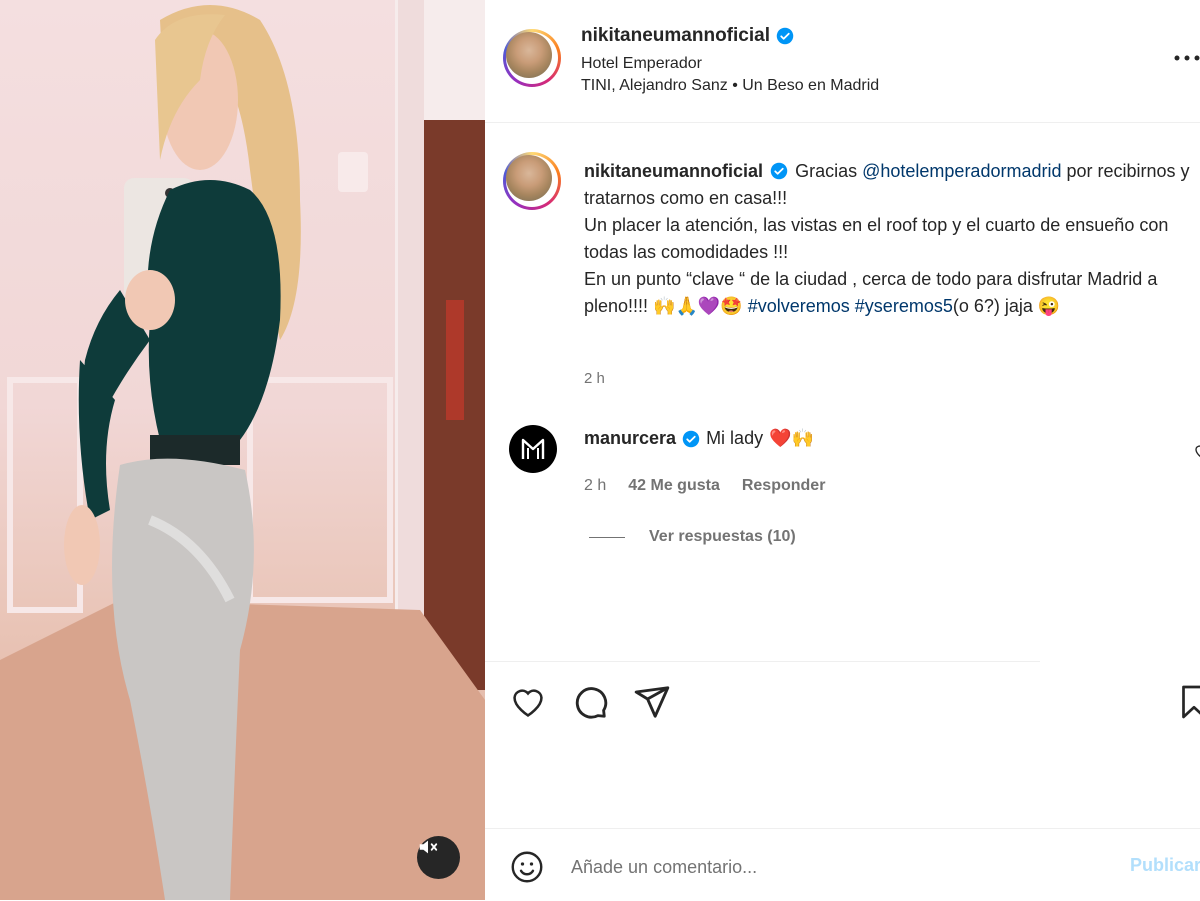  Describe the element at coordinates (641, 64) in the screenshot. I see `post-location: Hotel Emperador` at that location.